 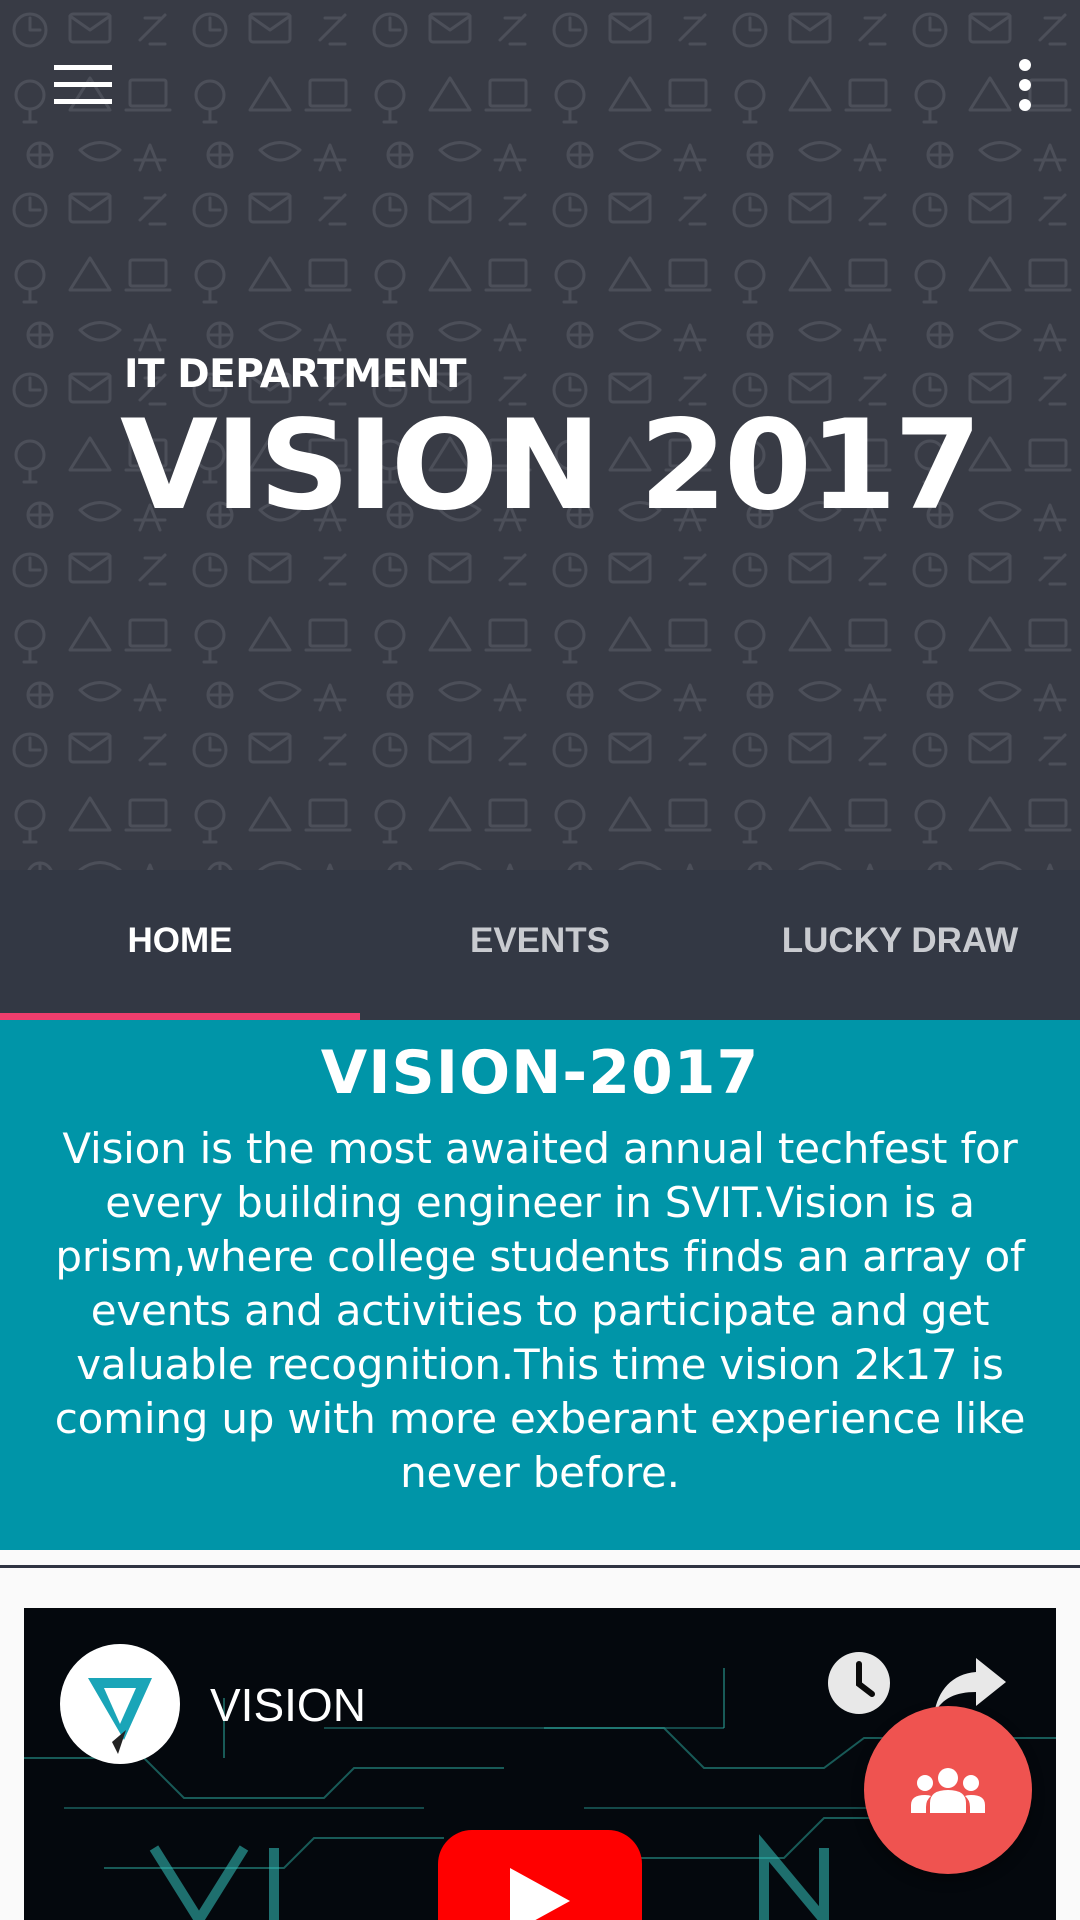 I want to click on group-icon, so click(x=948, y=1790).